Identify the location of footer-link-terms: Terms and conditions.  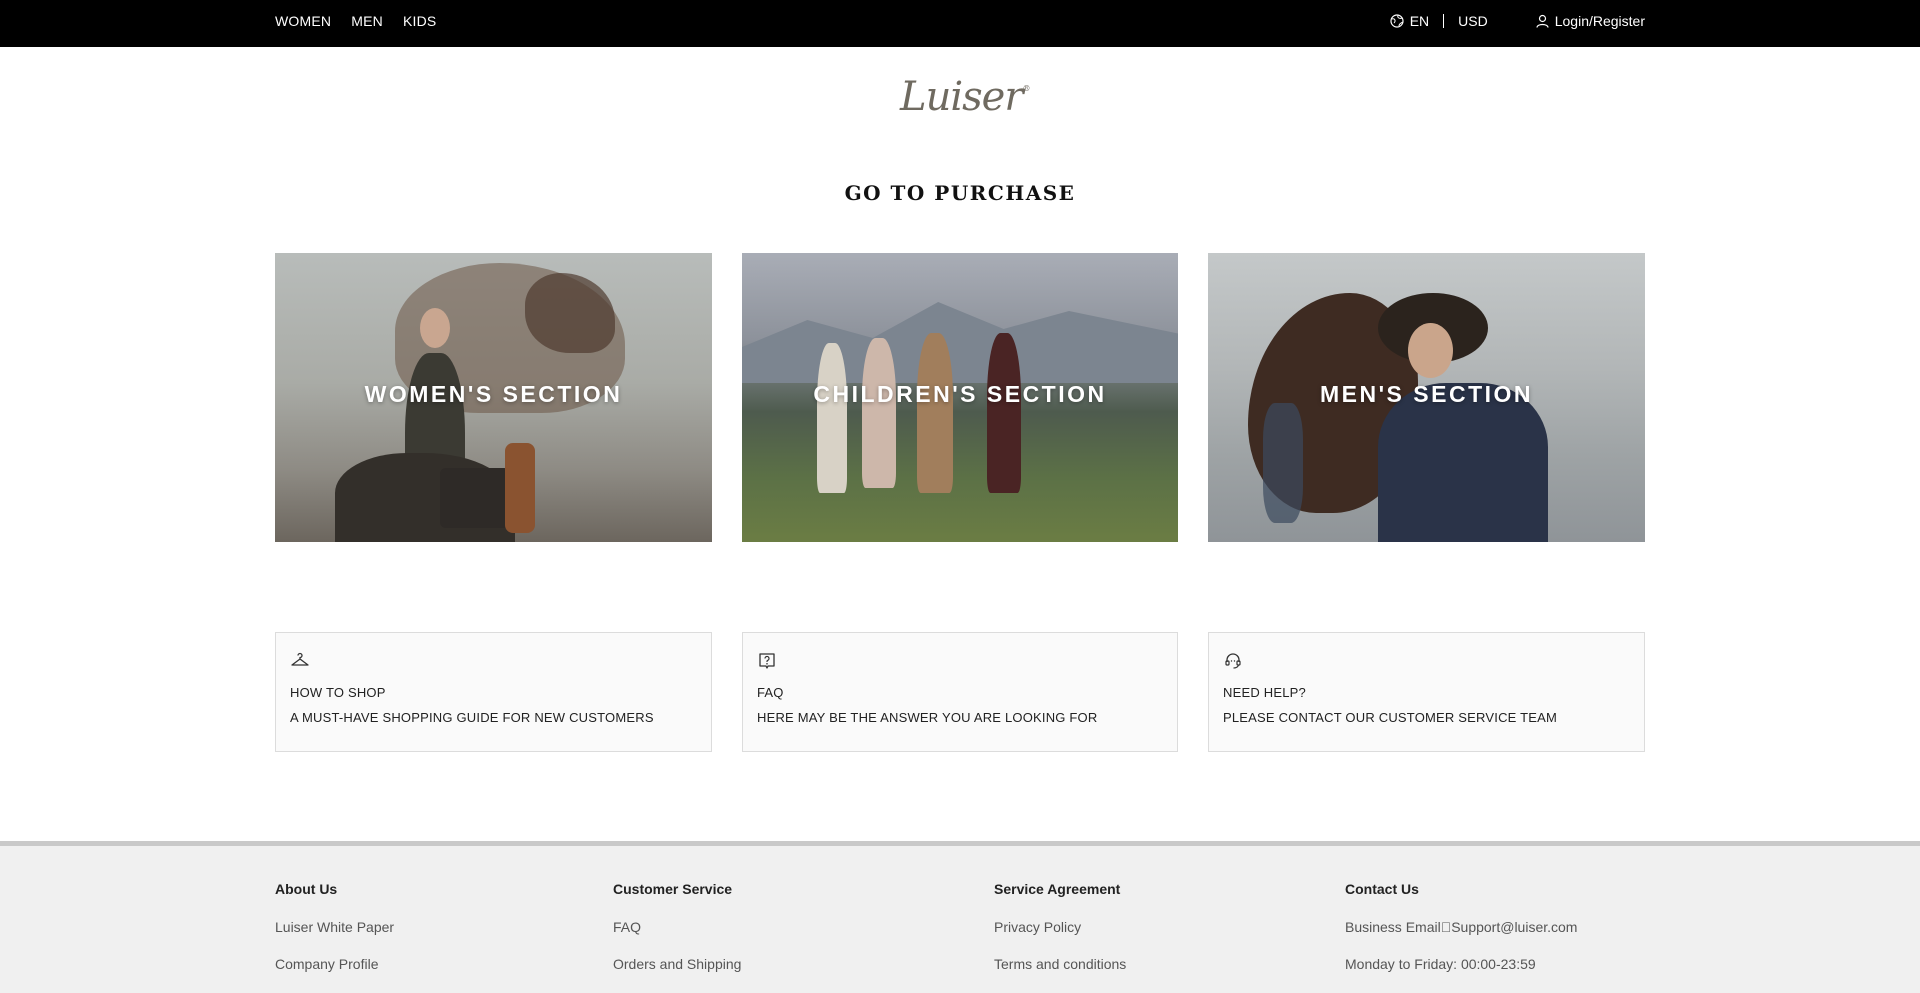
(1060, 964).